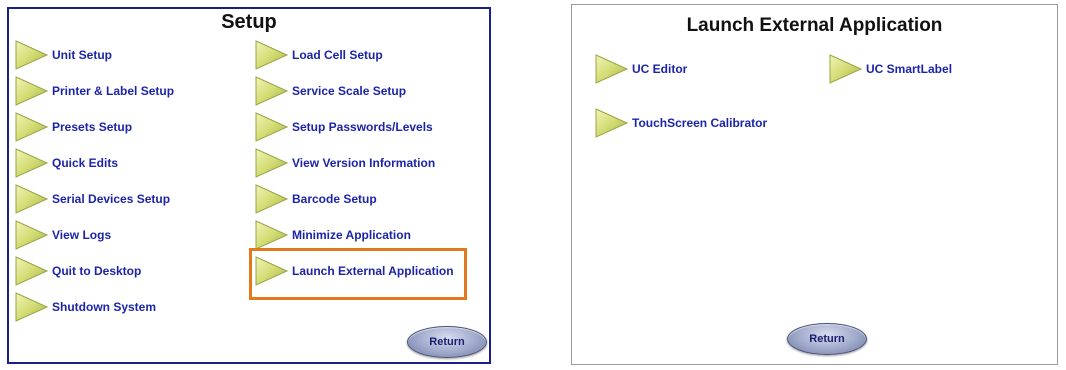  I want to click on menu-label: Serial Devices Setup, so click(111, 199).